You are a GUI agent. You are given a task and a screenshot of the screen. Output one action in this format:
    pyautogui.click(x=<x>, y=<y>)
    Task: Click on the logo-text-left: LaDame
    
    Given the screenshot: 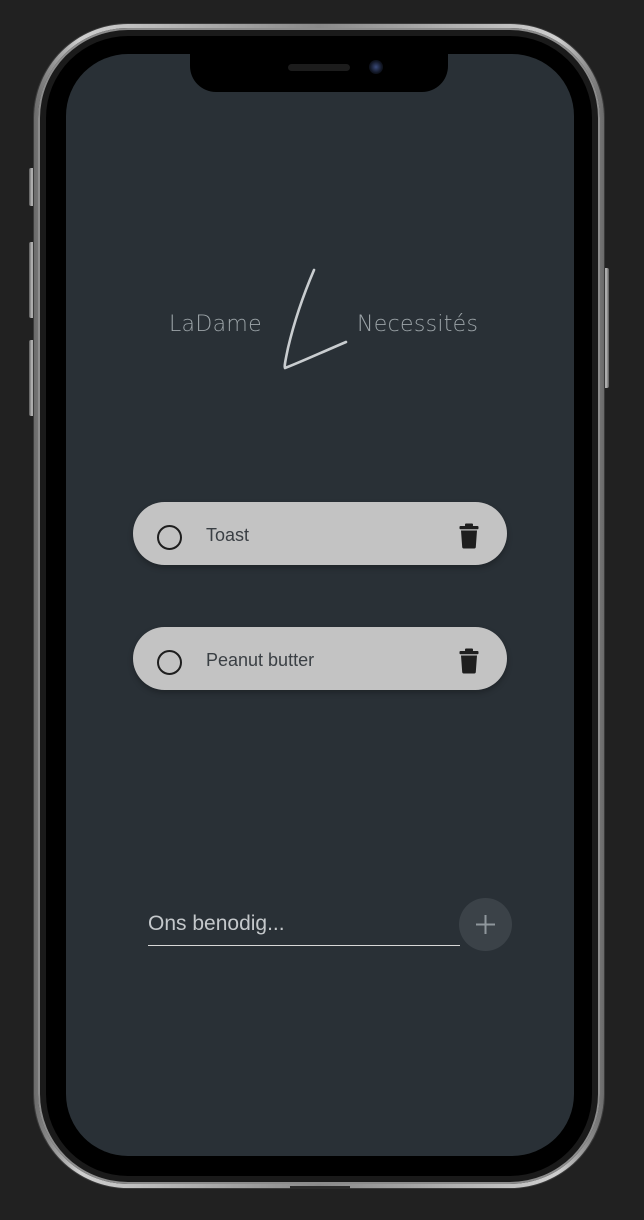 What is the action you would take?
    pyautogui.click(x=215, y=324)
    